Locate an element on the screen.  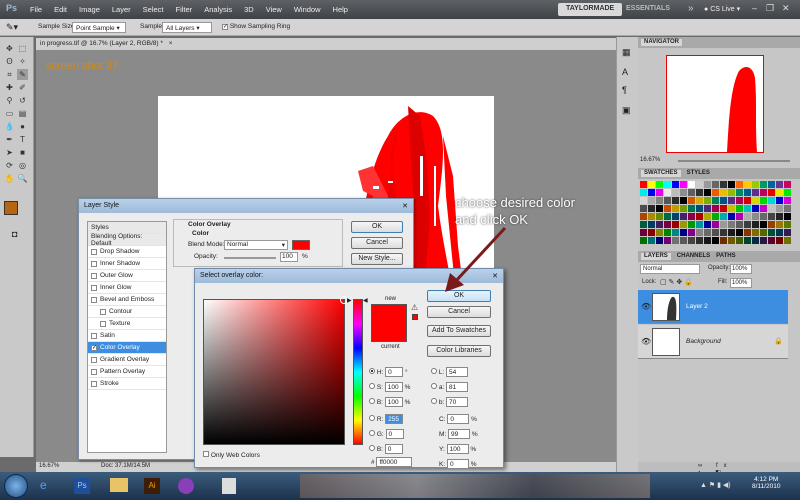
history-brush-icon: ↺ is located at coordinates (22, 100).